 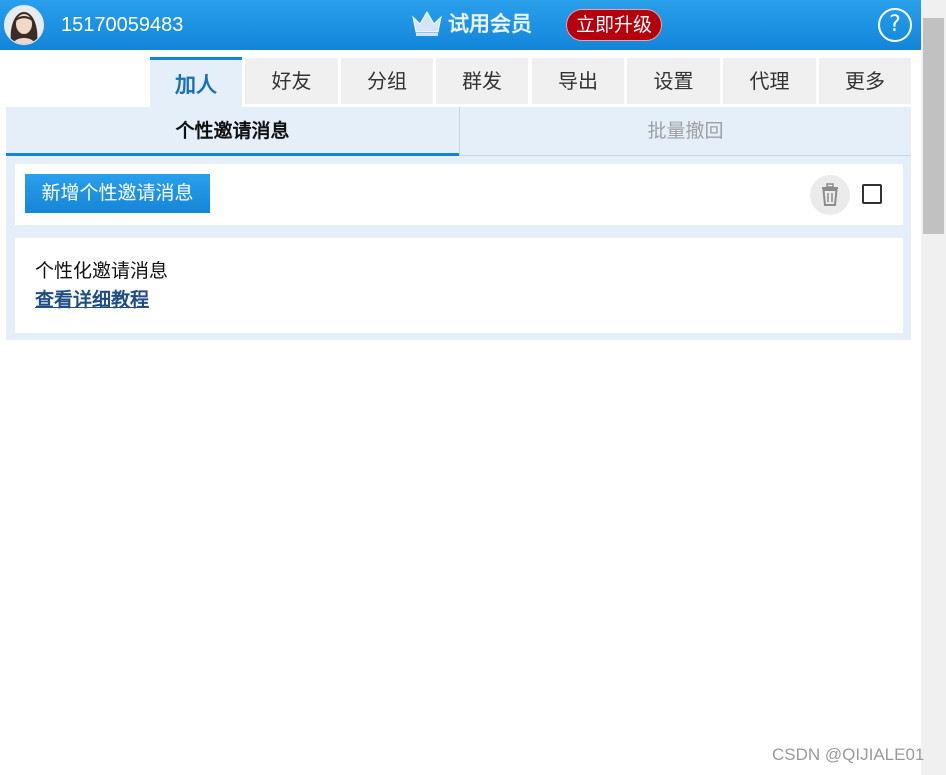 What do you see at coordinates (895, 25) in the screenshot?
I see `help-icon: ?` at bounding box center [895, 25].